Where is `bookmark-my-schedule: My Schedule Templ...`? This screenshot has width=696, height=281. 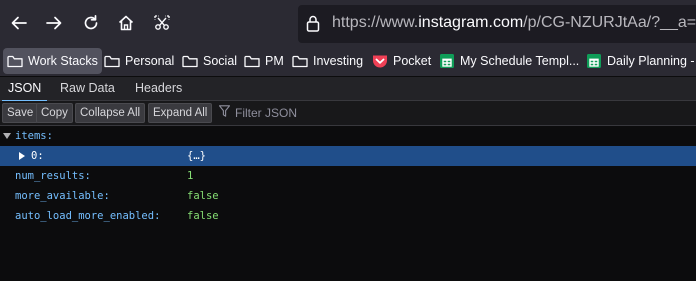
bookmark-my-schedule: My Schedule Templ... is located at coordinates (509, 61).